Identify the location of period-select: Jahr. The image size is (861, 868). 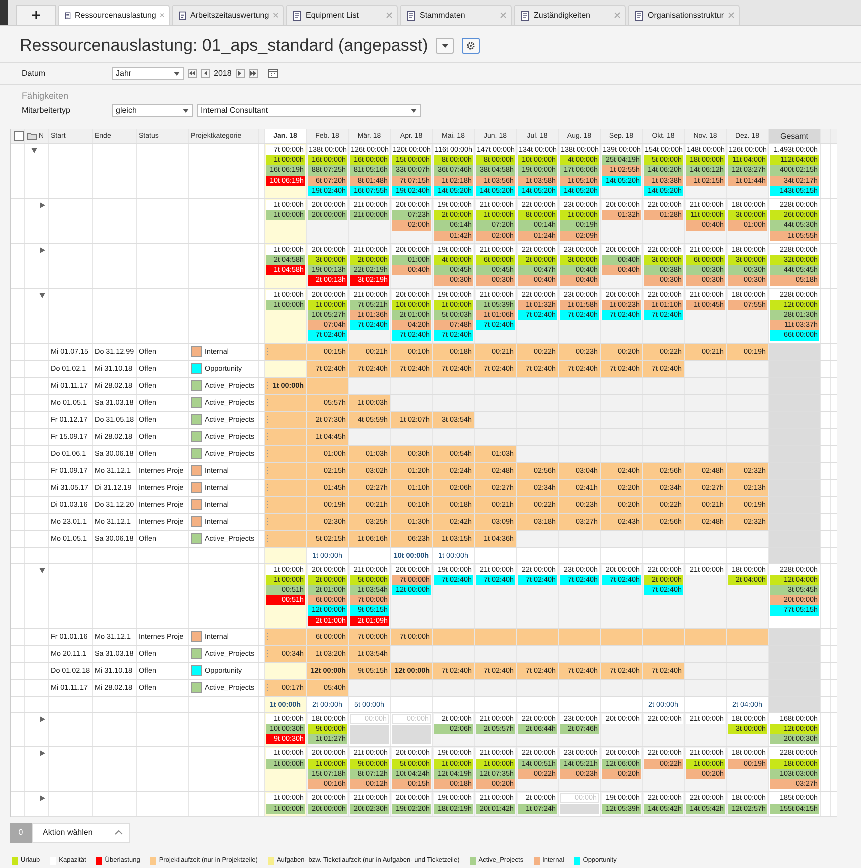
(148, 73).